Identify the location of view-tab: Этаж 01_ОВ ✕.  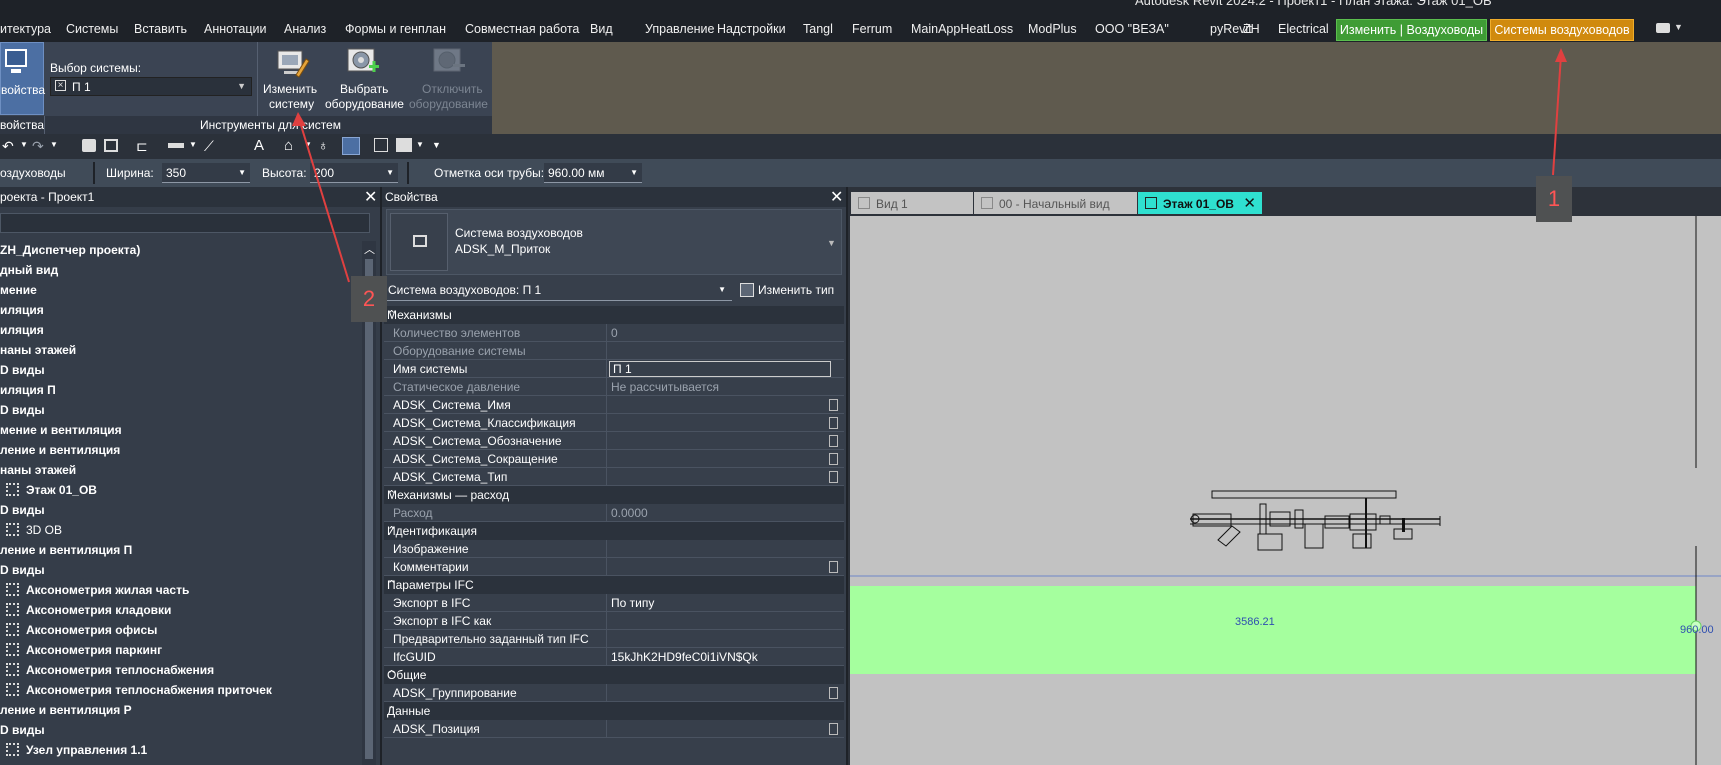
(1200, 203).